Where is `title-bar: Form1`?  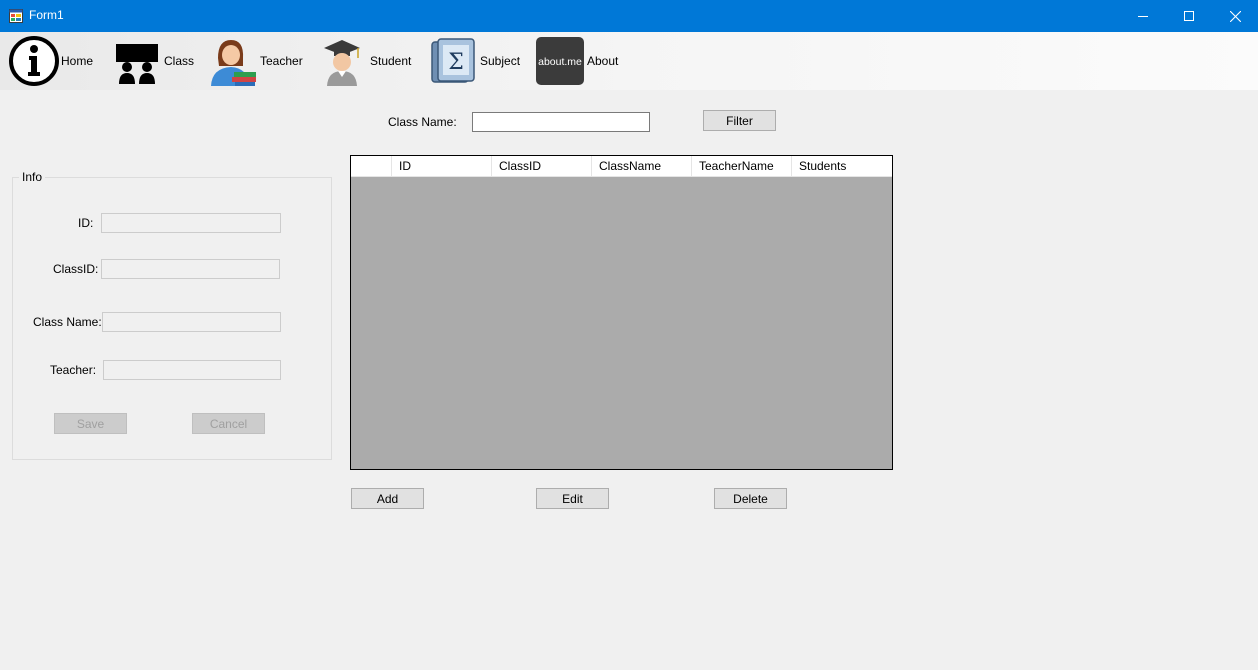
title-bar: Form1 is located at coordinates (629, 16).